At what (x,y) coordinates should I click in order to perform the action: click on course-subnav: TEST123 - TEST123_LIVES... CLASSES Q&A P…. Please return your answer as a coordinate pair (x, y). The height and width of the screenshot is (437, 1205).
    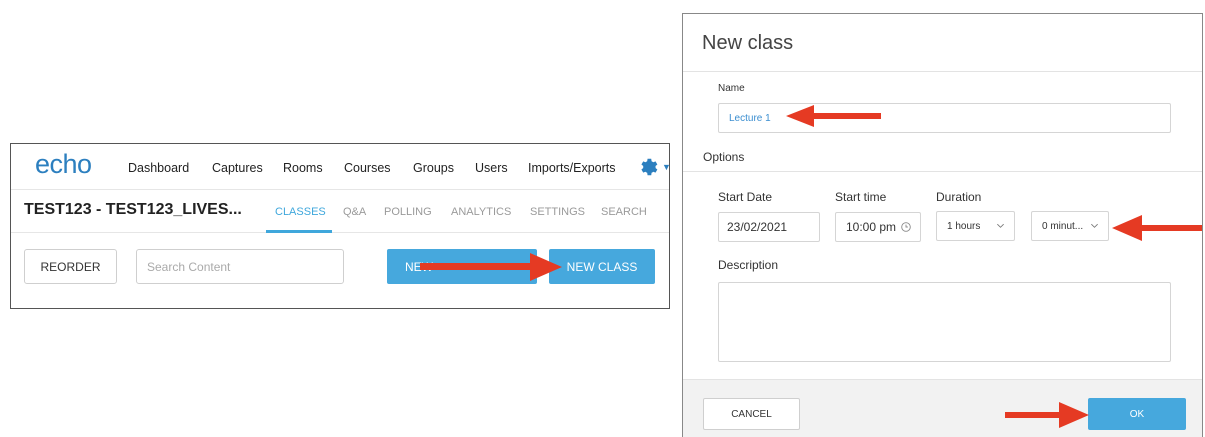
    Looking at the image, I should click on (340, 211).